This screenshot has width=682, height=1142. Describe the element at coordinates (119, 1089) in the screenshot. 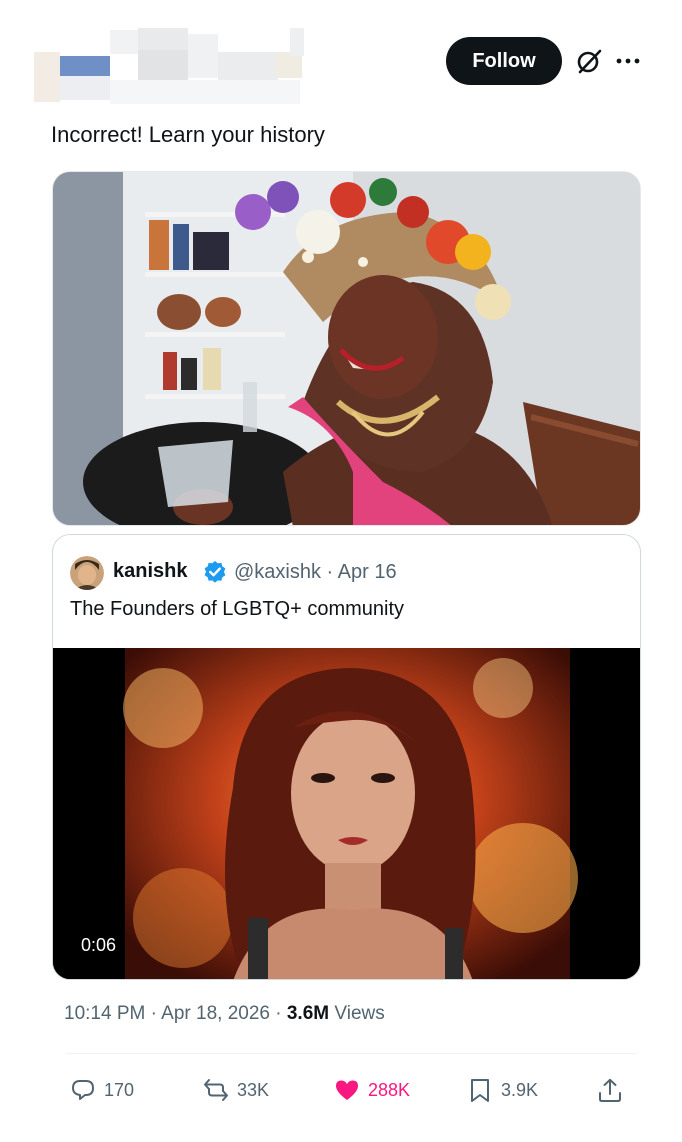

I see `reply-count: 170` at that location.